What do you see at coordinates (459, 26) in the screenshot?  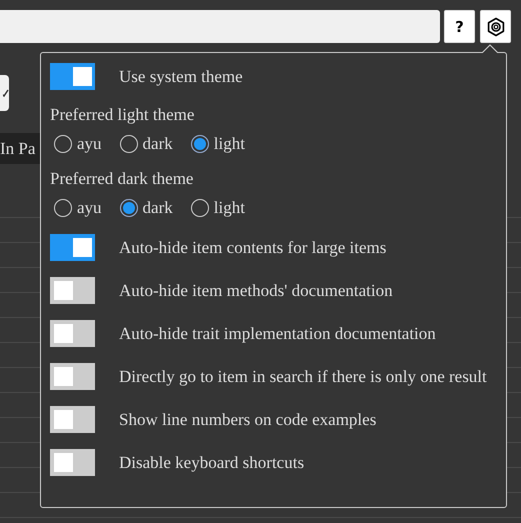 I see `help-button: ?` at bounding box center [459, 26].